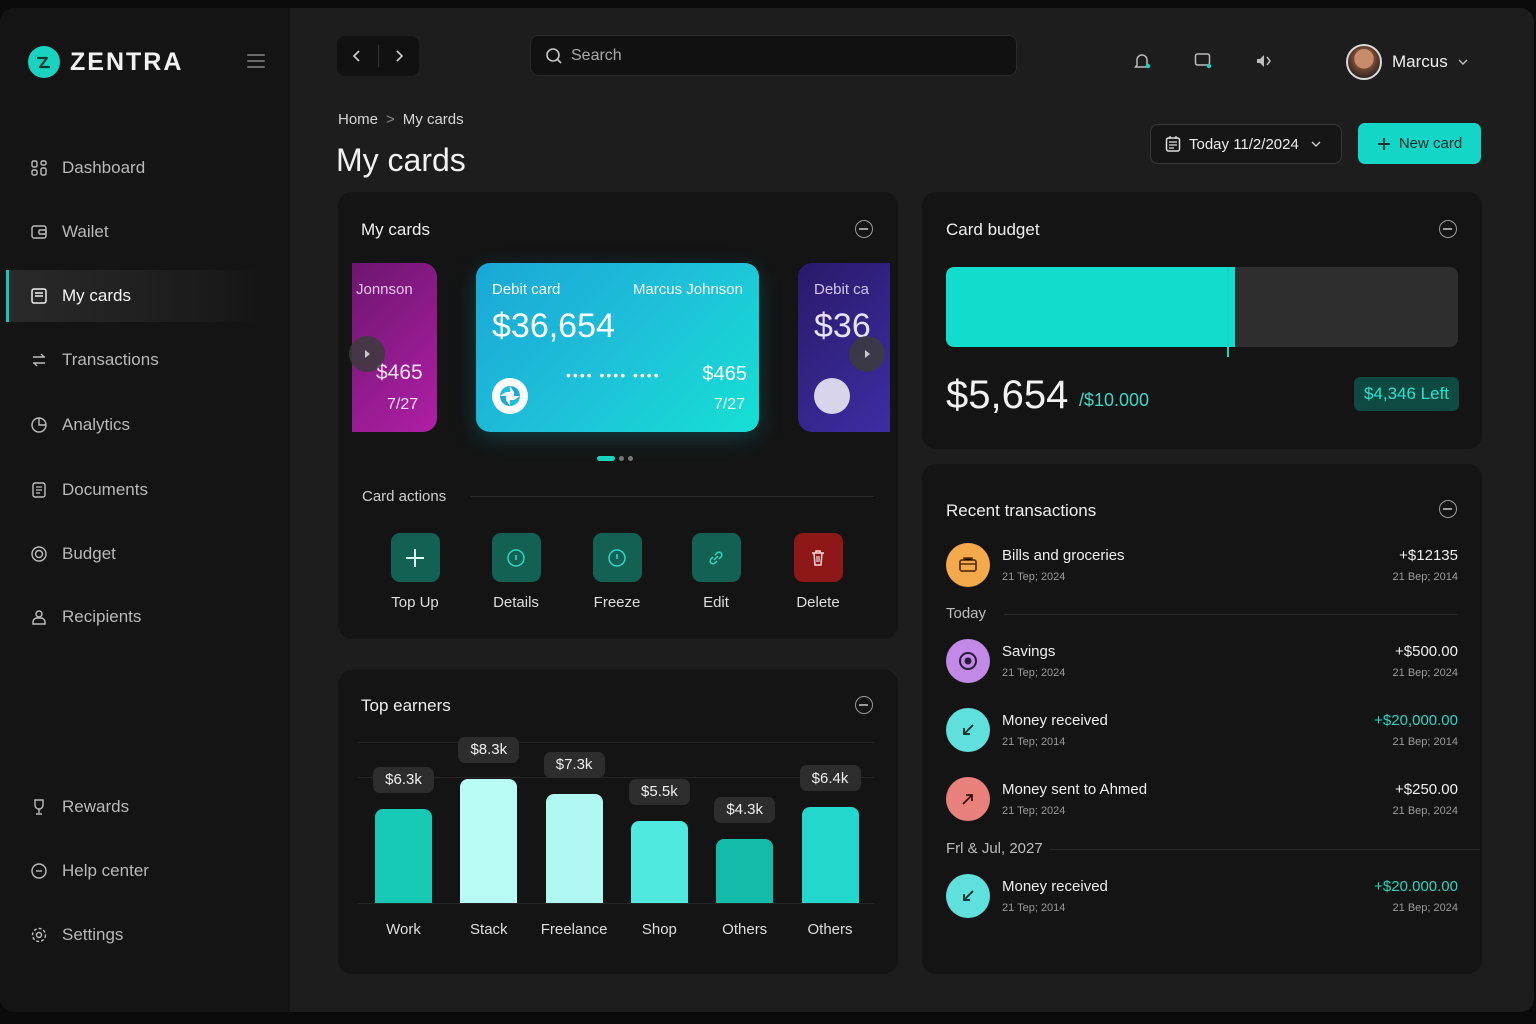 The image size is (1536, 1024). Describe the element at coordinates (716, 557) in the screenshot. I see `edit-button` at that location.